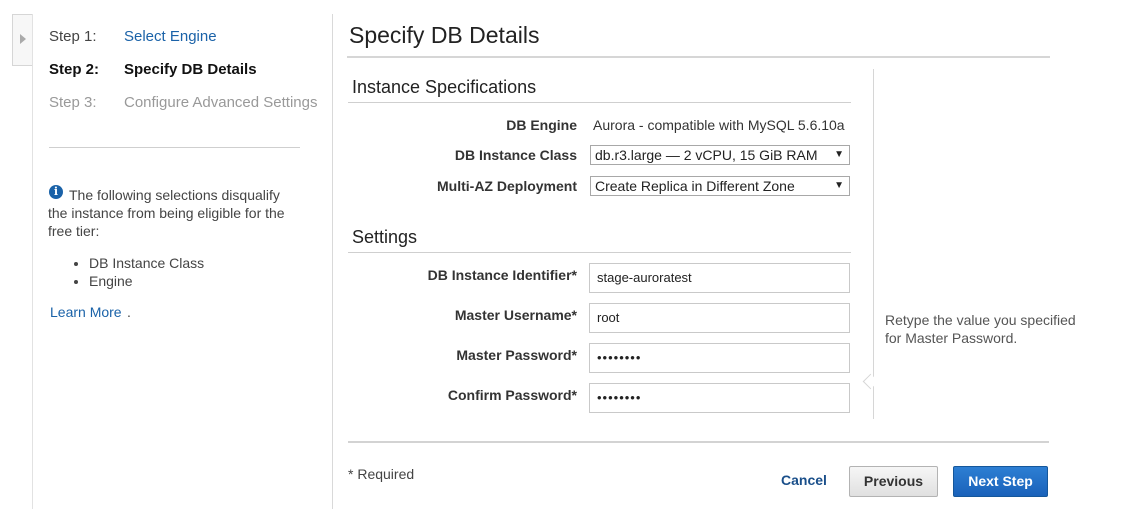 Image resolution: width=1123 pixels, height=509 pixels. I want to click on instance-identifier-label: DB Instance Identifier*, so click(502, 275).